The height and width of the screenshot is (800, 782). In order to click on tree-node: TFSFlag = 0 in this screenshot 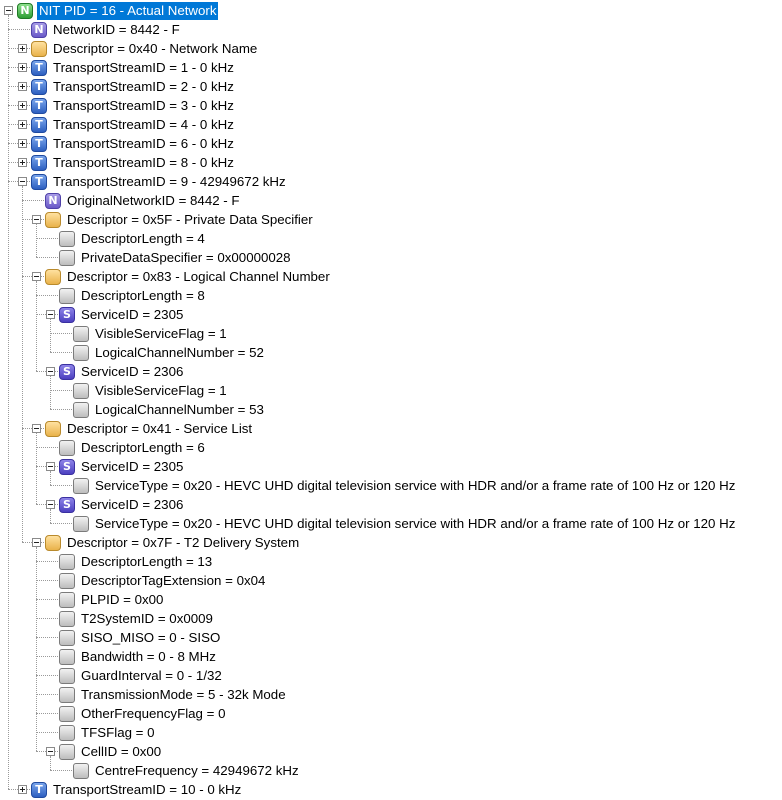, I will do `click(108, 732)`.